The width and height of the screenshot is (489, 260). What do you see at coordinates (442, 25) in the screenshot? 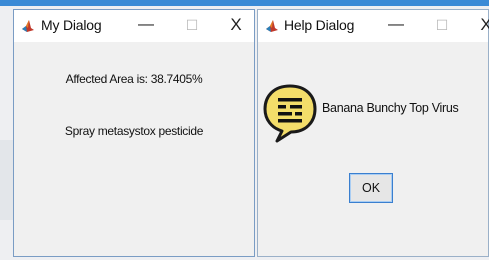
I see `help-dialog-maximize-button: ☐` at bounding box center [442, 25].